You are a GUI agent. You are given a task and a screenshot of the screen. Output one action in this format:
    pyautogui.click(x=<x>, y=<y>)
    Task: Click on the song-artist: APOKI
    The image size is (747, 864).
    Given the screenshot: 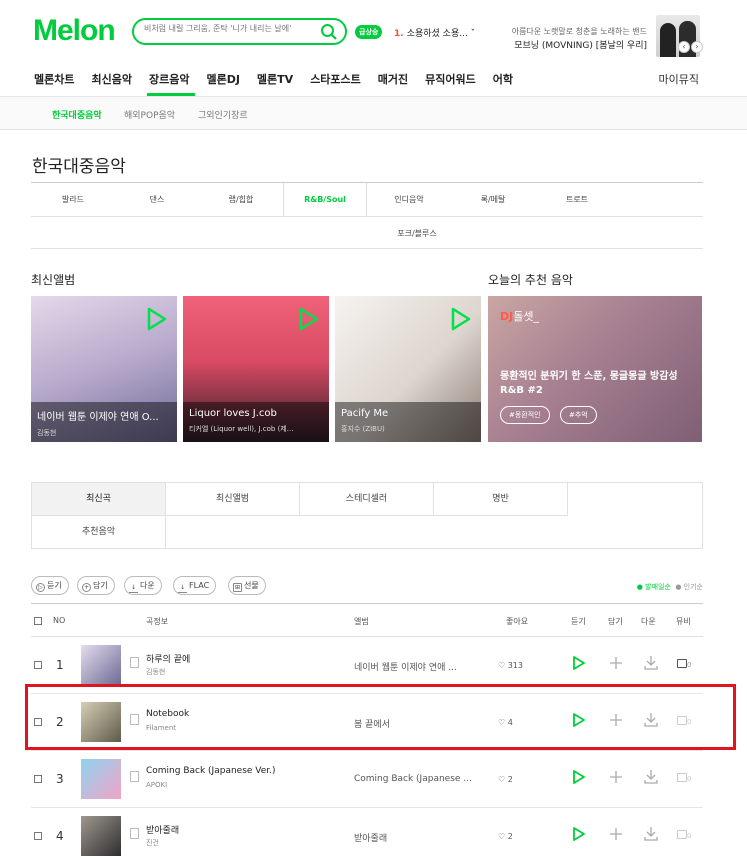 What is the action you would take?
    pyautogui.click(x=156, y=785)
    